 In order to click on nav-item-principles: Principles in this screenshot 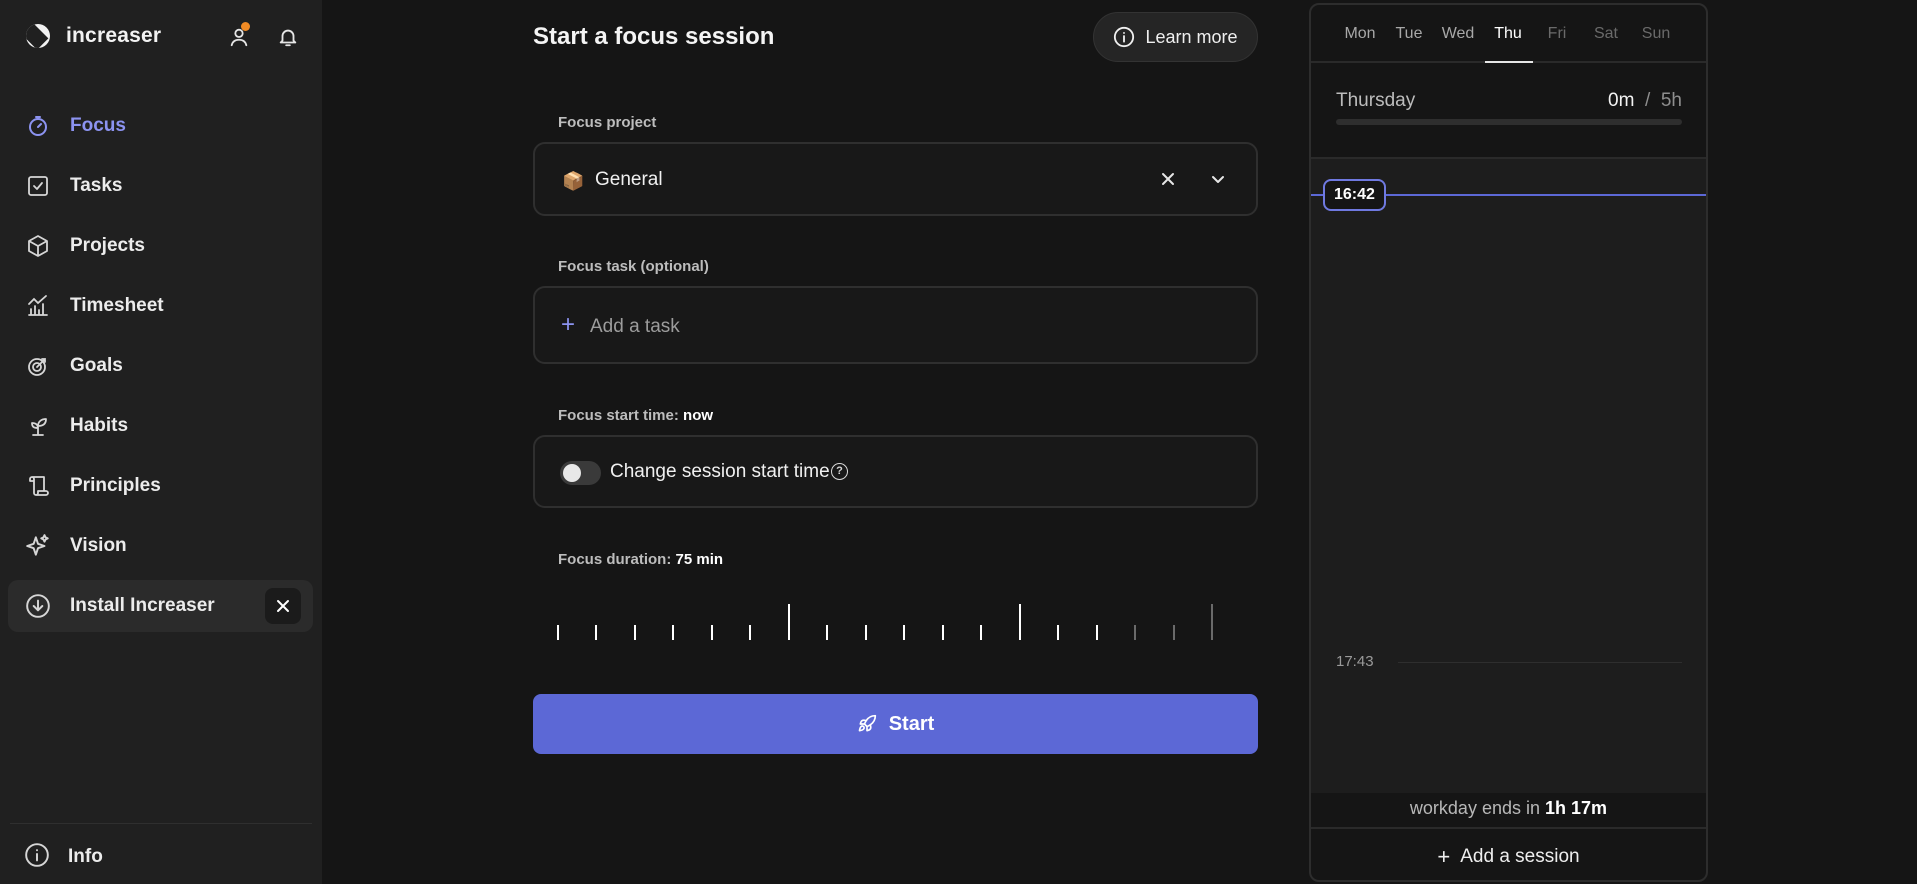, I will do `click(160, 486)`.